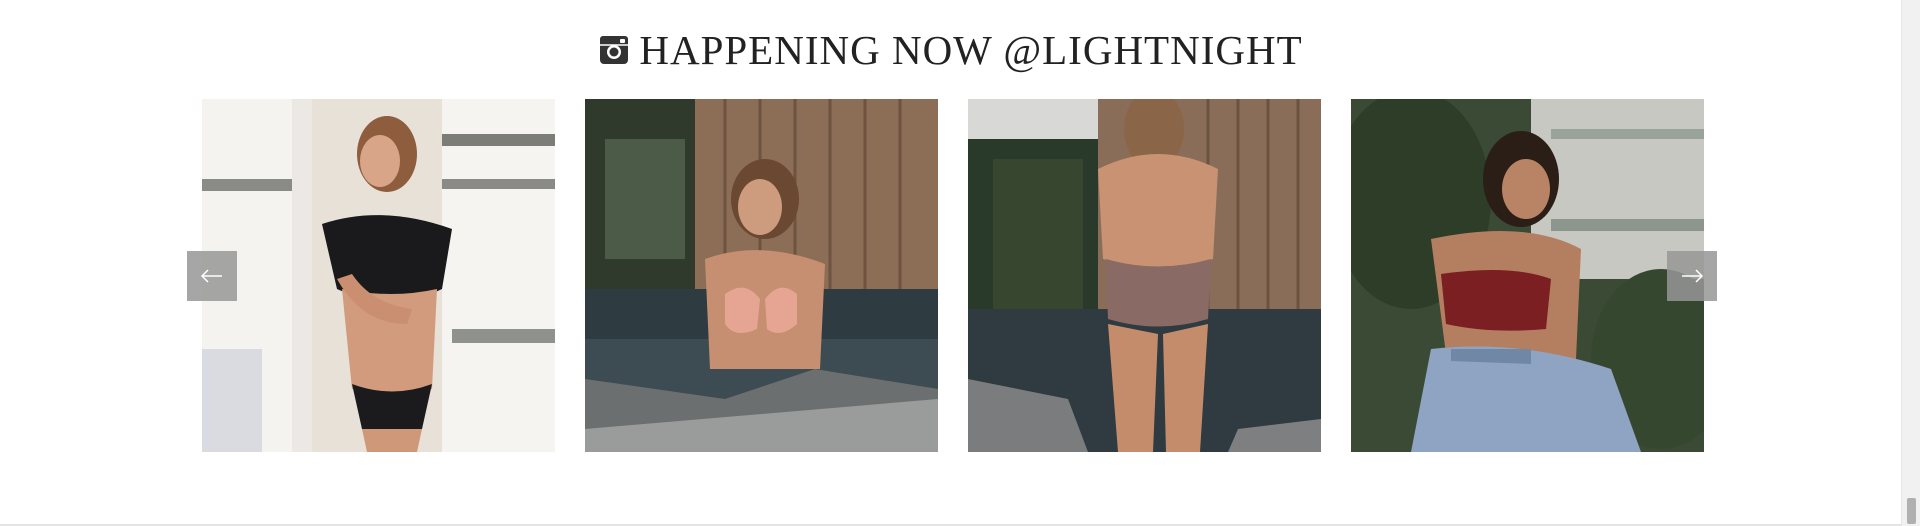 The height and width of the screenshot is (526, 1920). Describe the element at coordinates (614, 50) in the screenshot. I see `instagram-icon` at that location.